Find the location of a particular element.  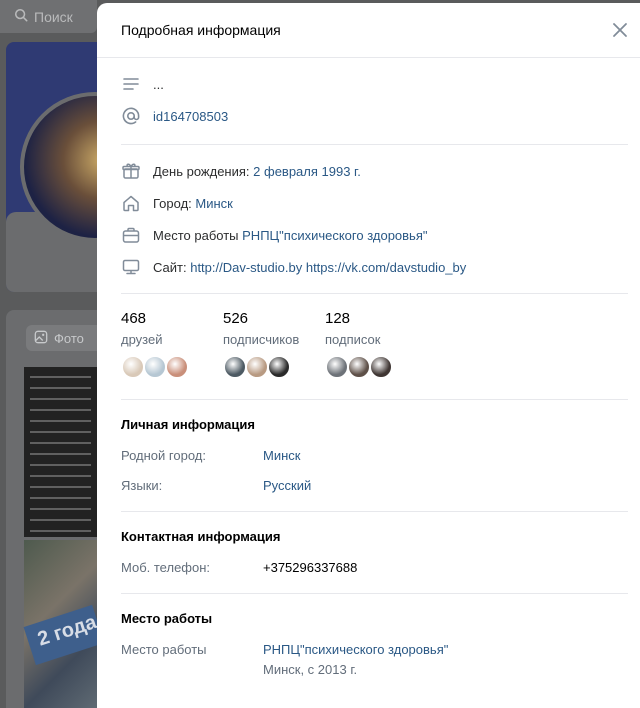

subscriptions-caption: подписок is located at coordinates (353, 339).